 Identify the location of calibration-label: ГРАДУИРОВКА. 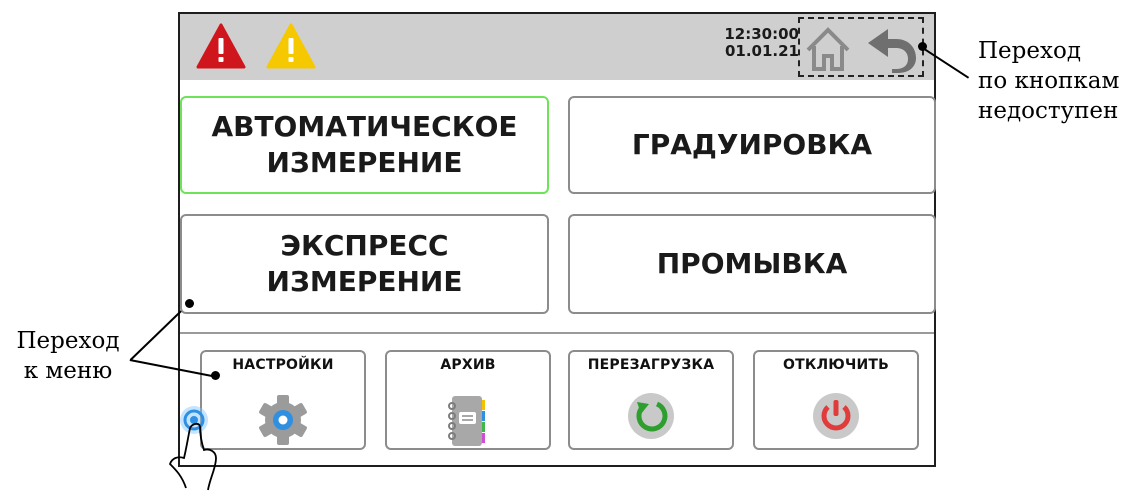
(752, 144).